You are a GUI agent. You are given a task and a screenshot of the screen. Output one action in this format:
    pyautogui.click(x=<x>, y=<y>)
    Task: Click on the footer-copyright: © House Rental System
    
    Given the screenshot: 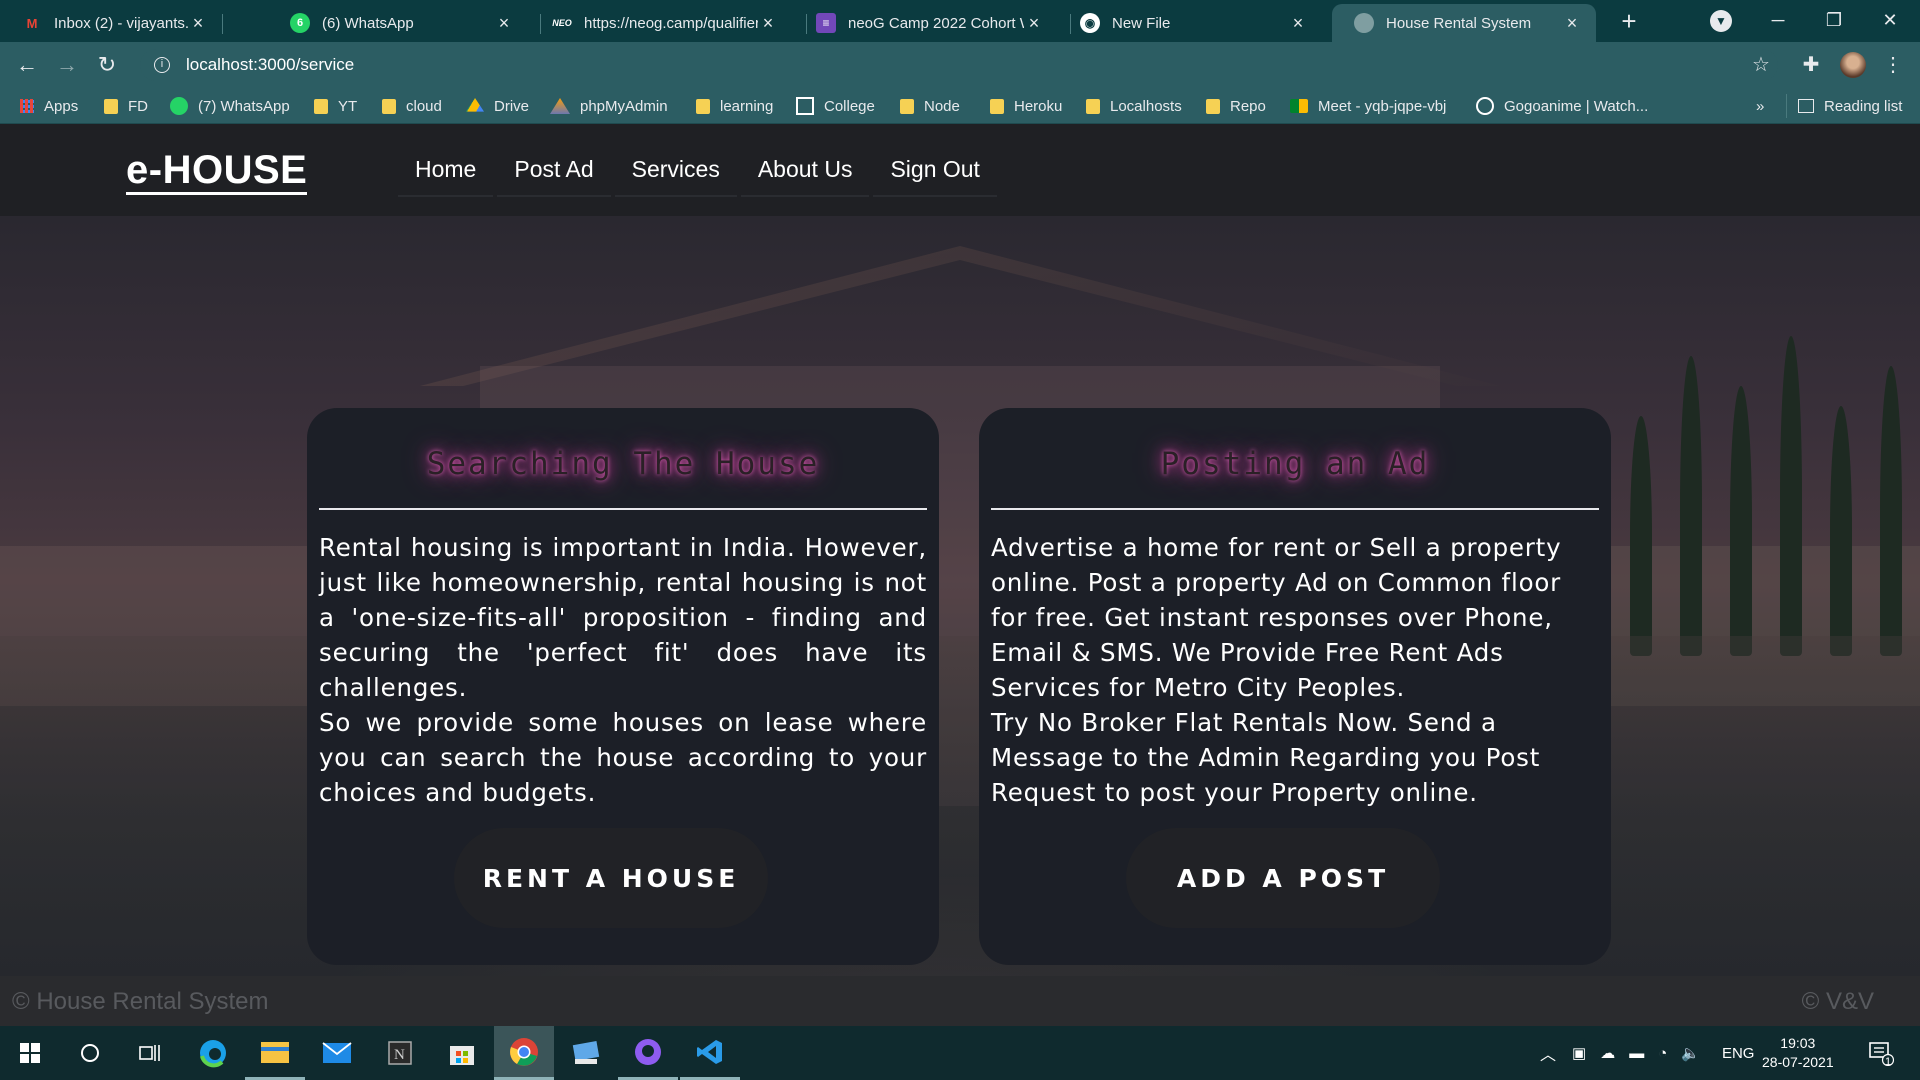 What is the action you would take?
    pyautogui.click(x=140, y=1001)
    